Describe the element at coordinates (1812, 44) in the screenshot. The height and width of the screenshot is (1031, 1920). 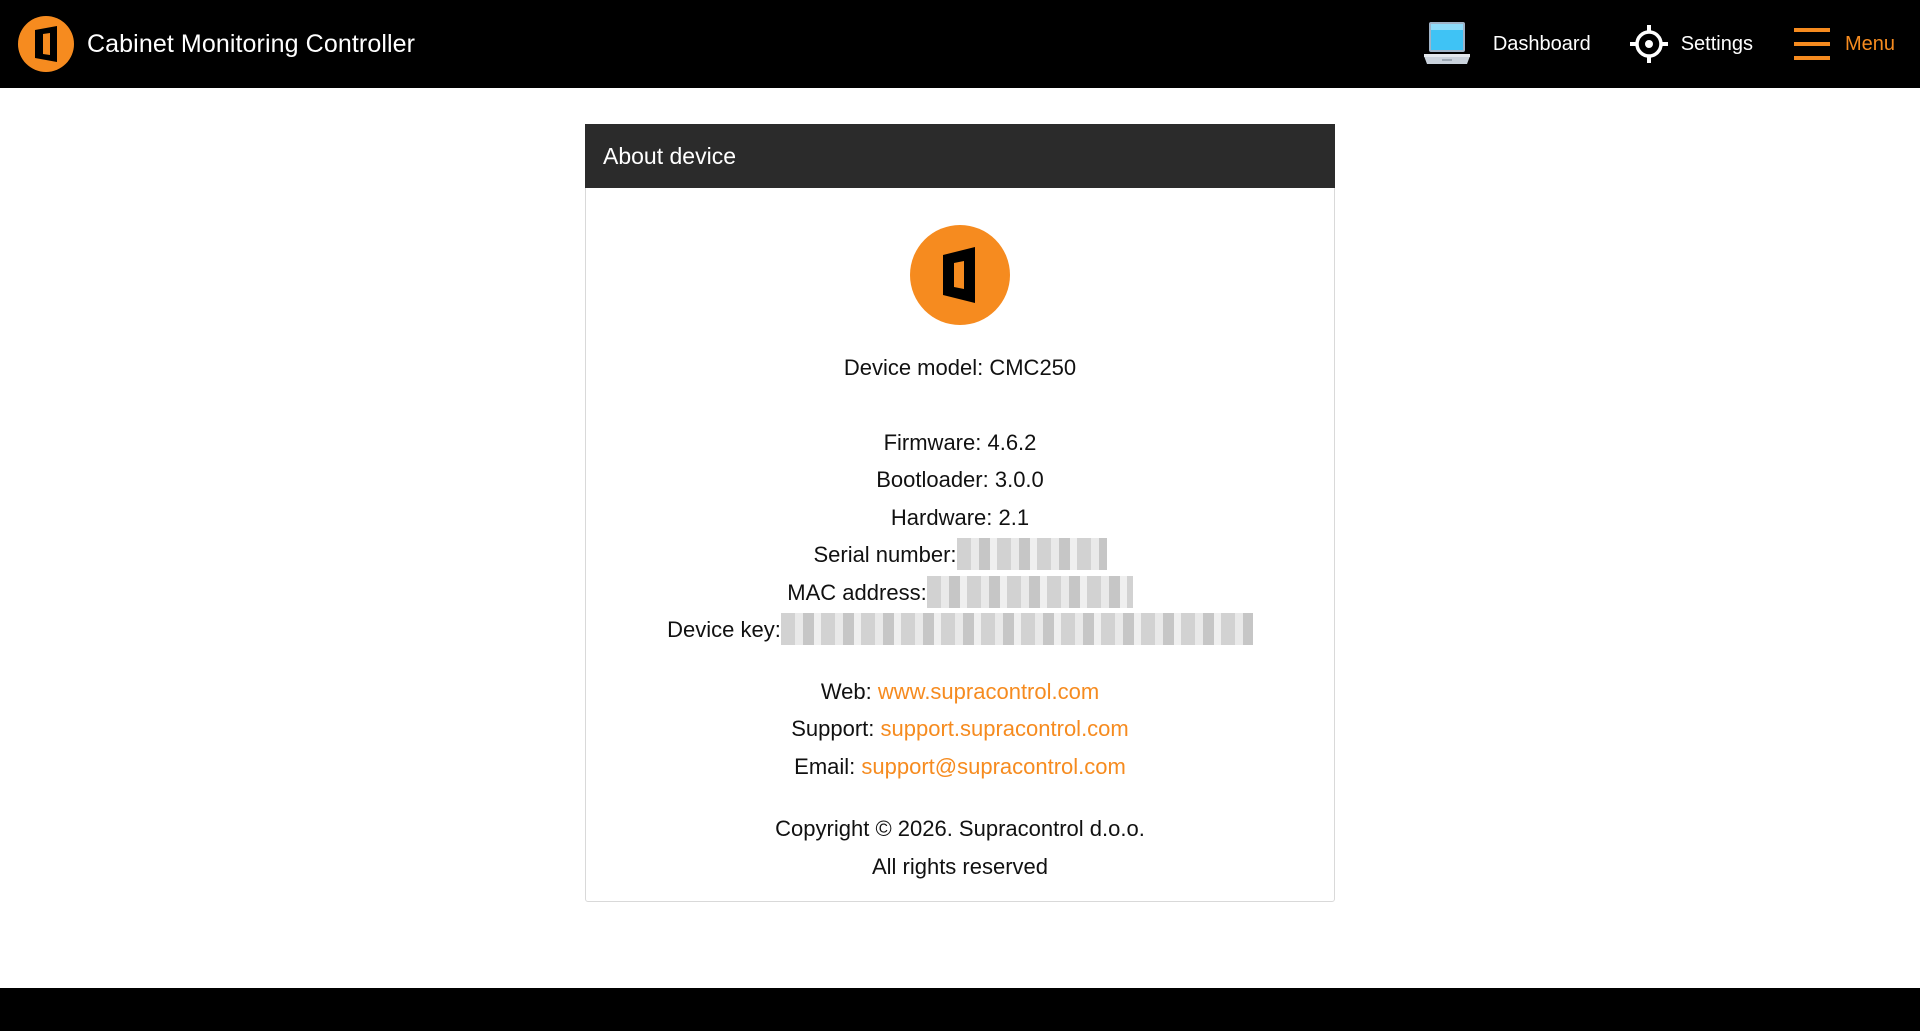
I see `hamburger-menu-icon` at that location.